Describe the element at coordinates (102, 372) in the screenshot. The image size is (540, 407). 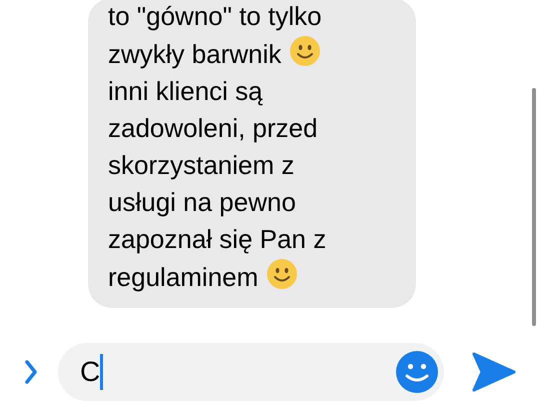
I see `text-cursor` at that location.